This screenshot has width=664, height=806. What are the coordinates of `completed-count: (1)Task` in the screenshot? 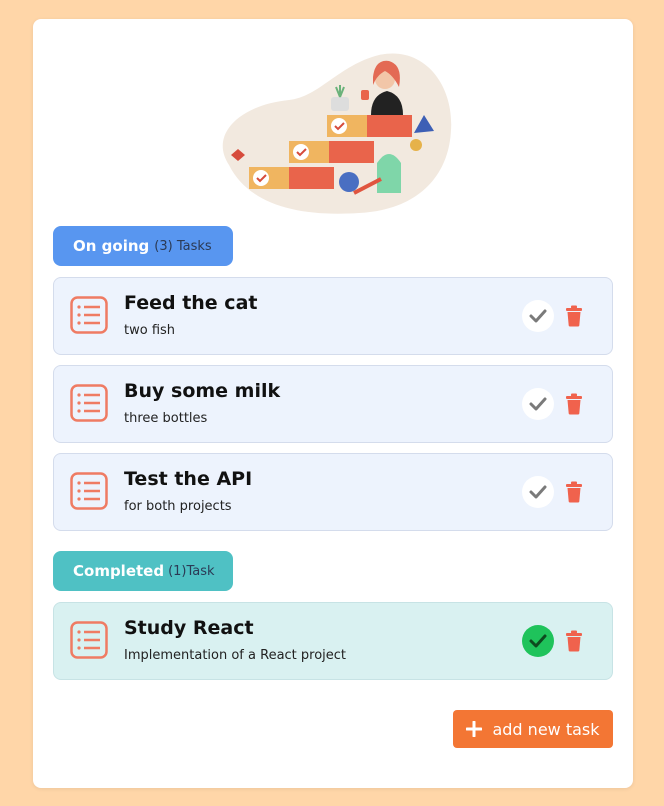 It's located at (191, 571).